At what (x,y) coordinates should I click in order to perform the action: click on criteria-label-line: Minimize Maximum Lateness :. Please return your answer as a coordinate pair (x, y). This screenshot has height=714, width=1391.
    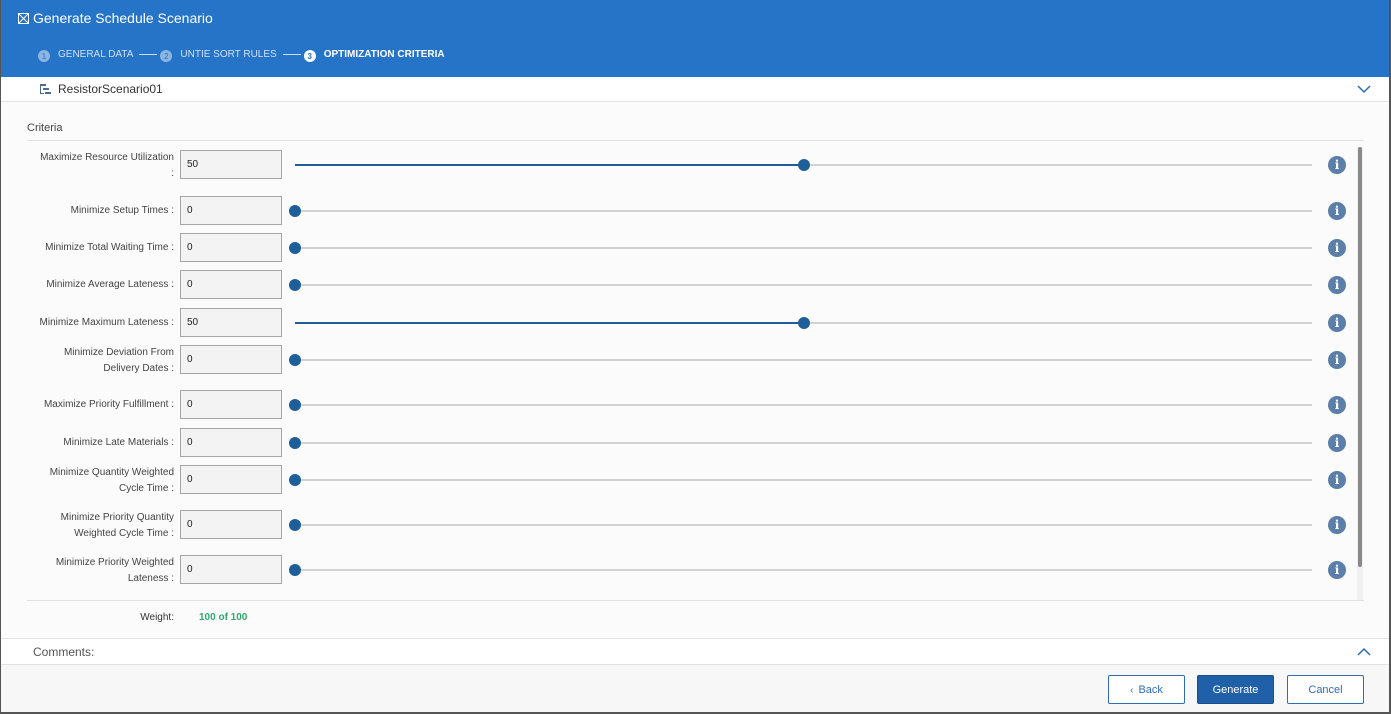
    Looking at the image, I should click on (106, 322).